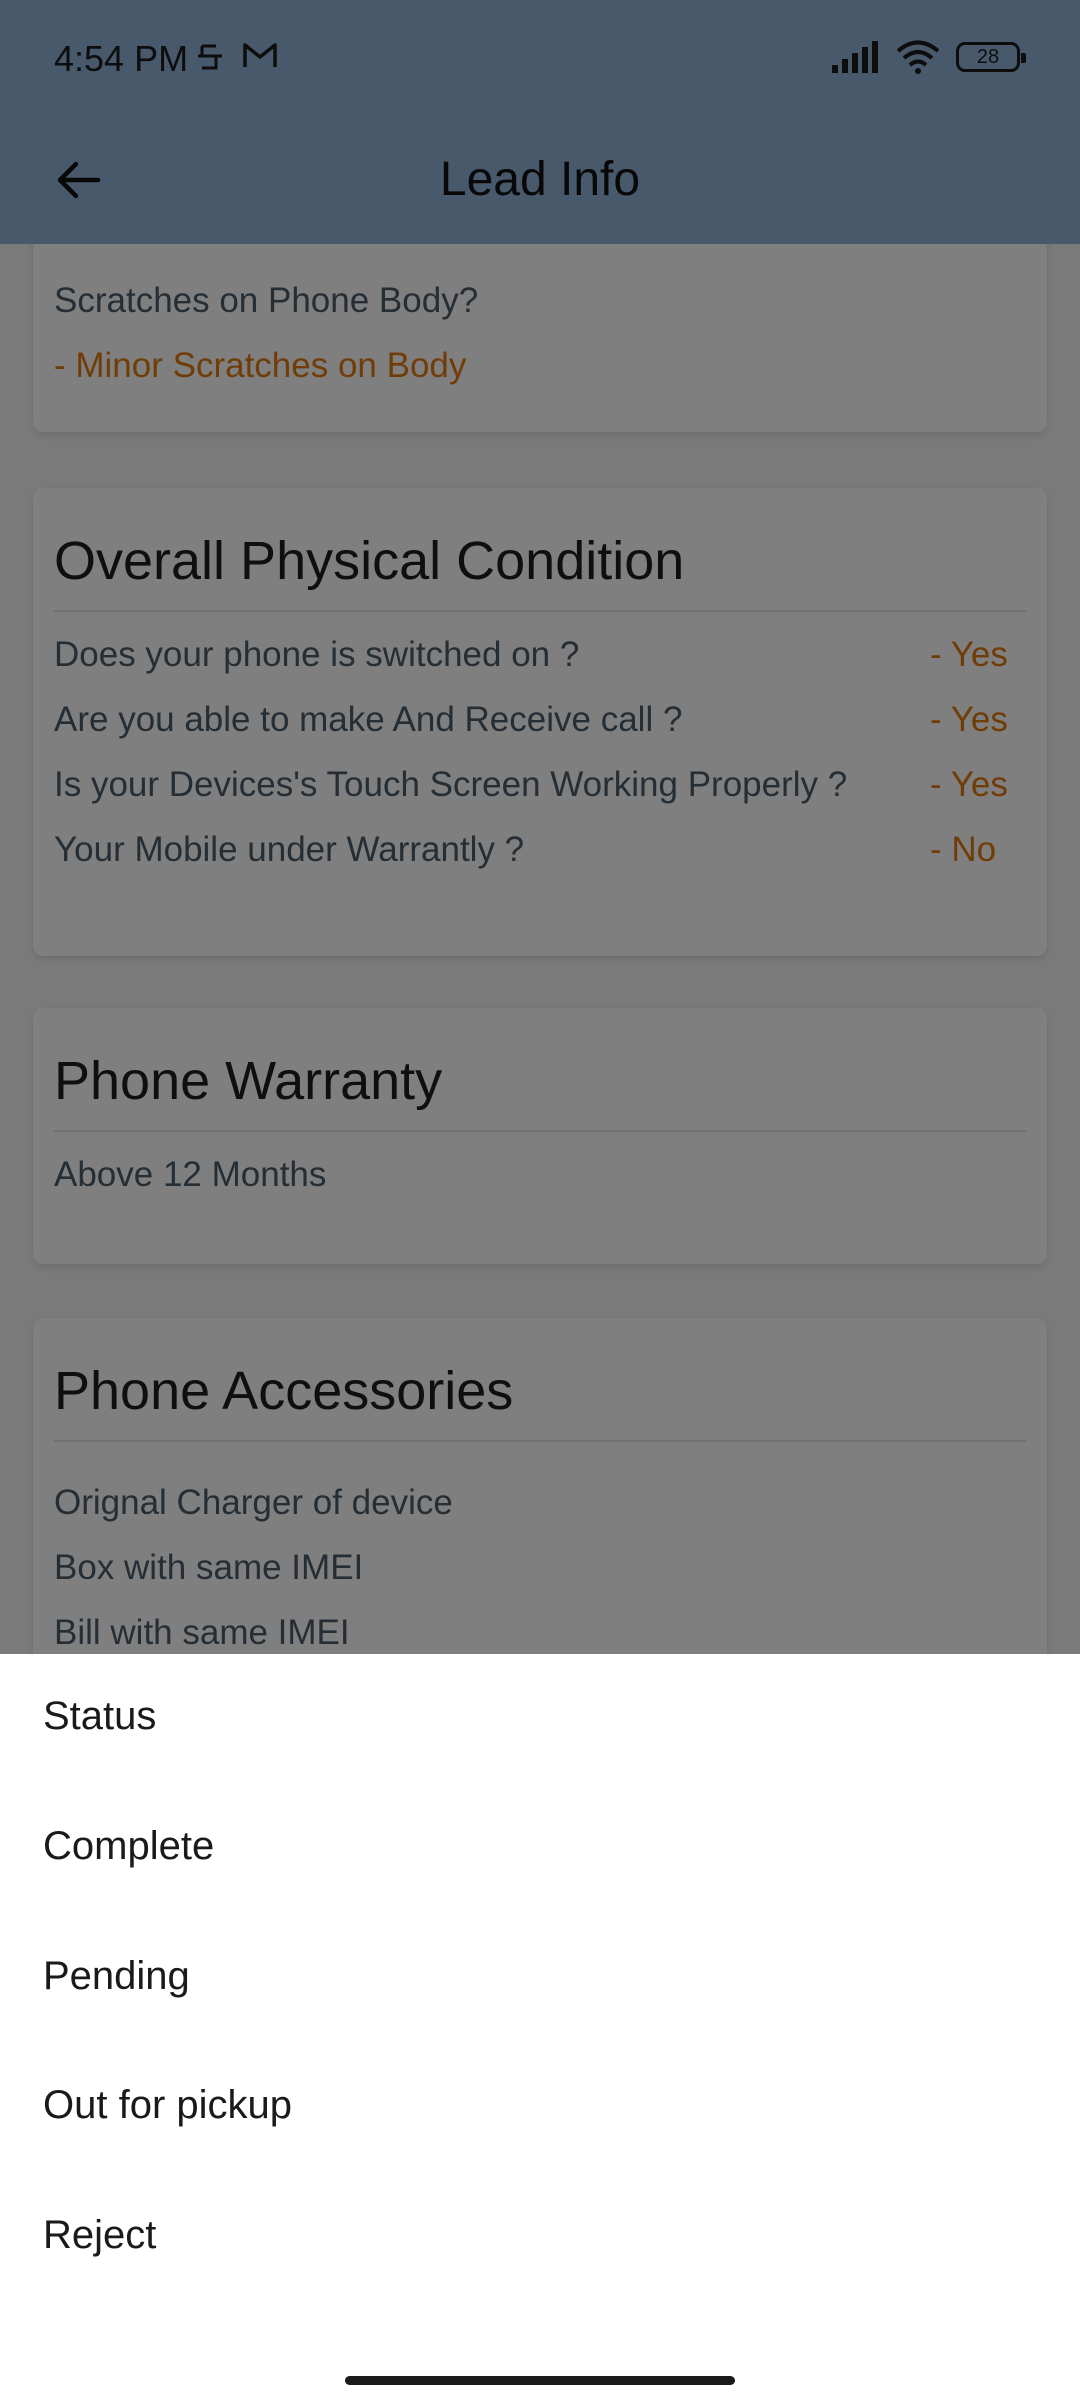 The width and height of the screenshot is (1080, 2400). Describe the element at coordinates (538, 2235) in the screenshot. I see `status-option-reject: Reject` at that location.